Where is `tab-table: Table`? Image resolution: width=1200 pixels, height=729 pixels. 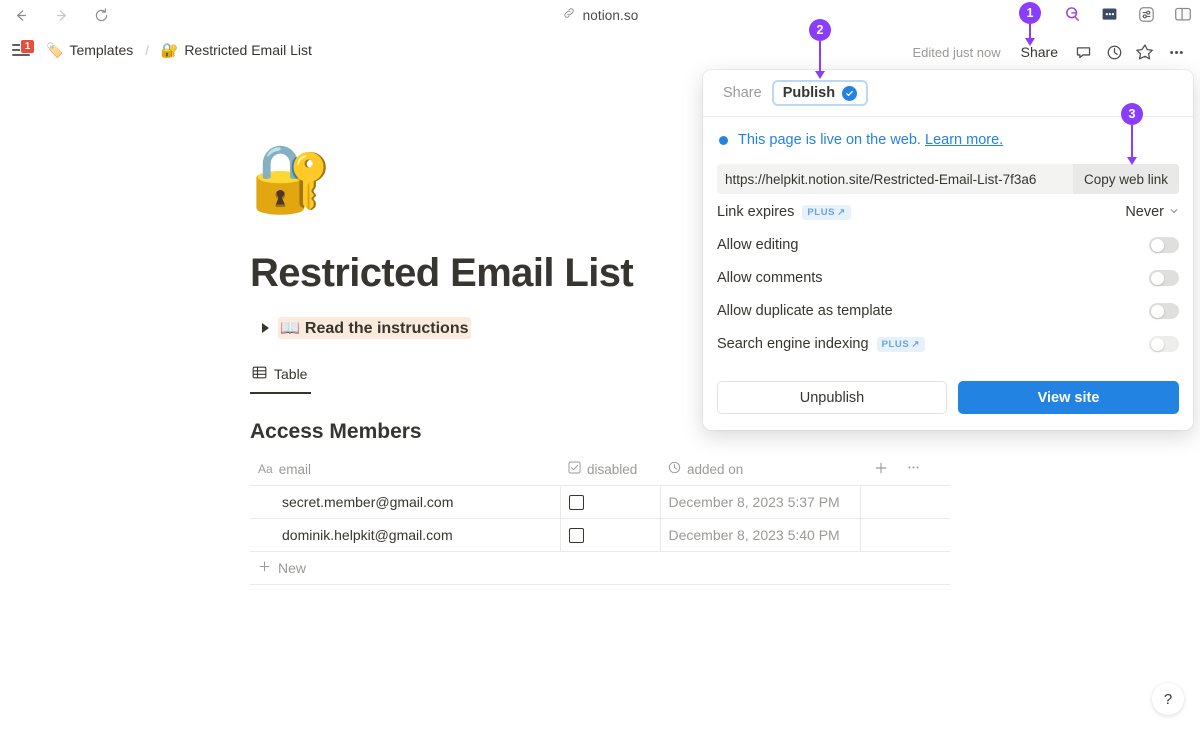 tab-table: Table is located at coordinates (281, 377).